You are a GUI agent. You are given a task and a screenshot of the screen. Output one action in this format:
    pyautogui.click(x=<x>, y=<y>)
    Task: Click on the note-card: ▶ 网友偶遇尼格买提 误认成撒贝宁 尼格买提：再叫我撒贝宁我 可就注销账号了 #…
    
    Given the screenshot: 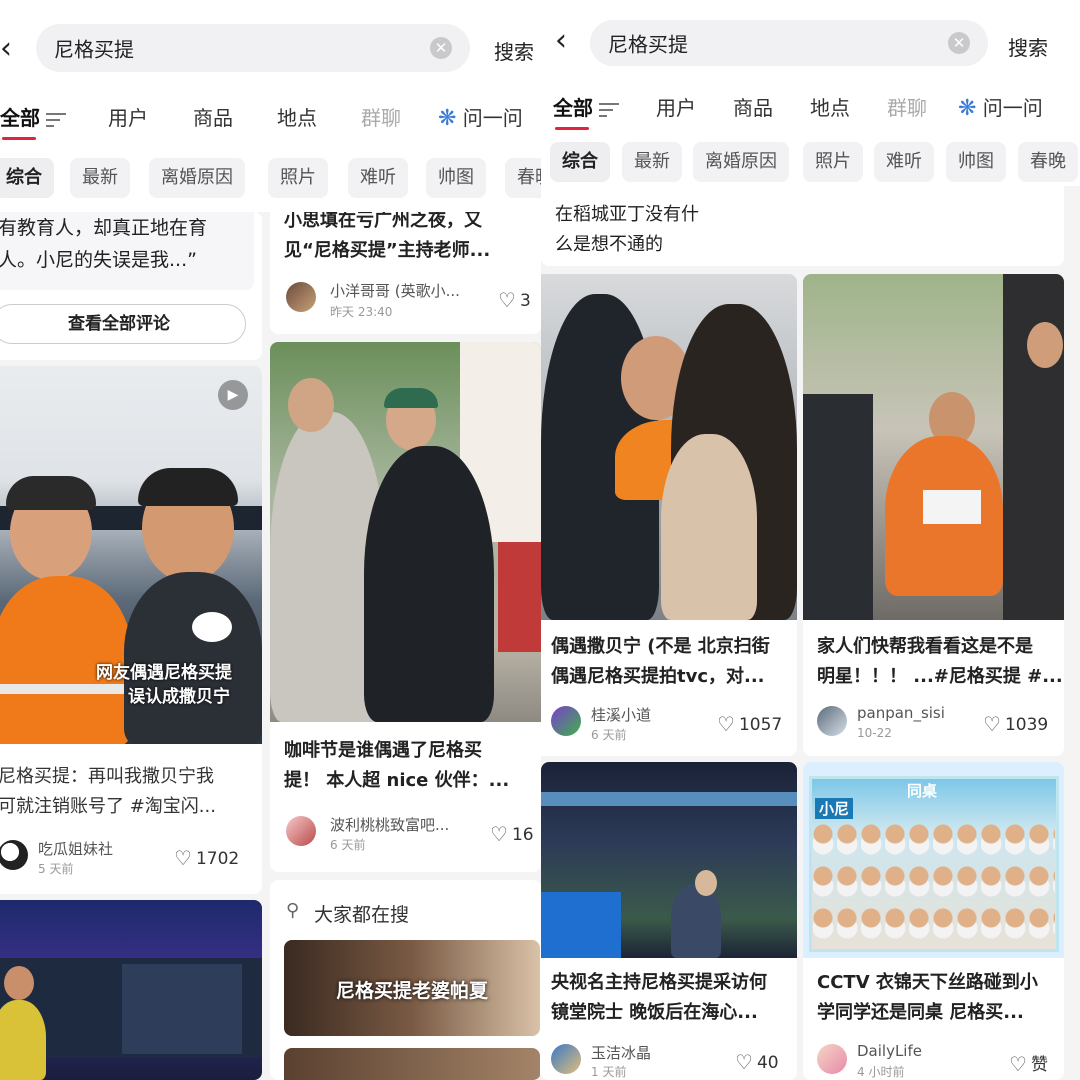 What is the action you would take?
    pyautogui.click(x=131, y=630)
    